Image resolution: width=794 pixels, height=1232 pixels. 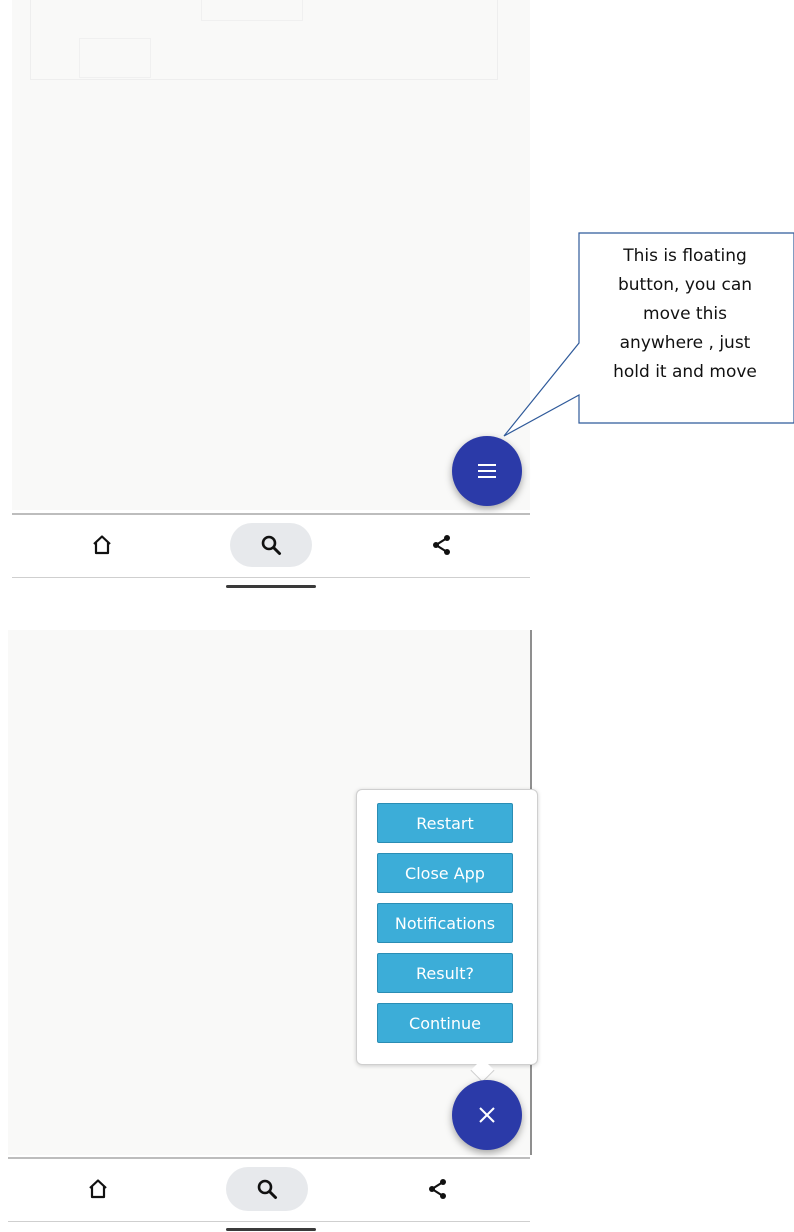 I want to click on callout-line: This is floating, so click(x=685, y=256).